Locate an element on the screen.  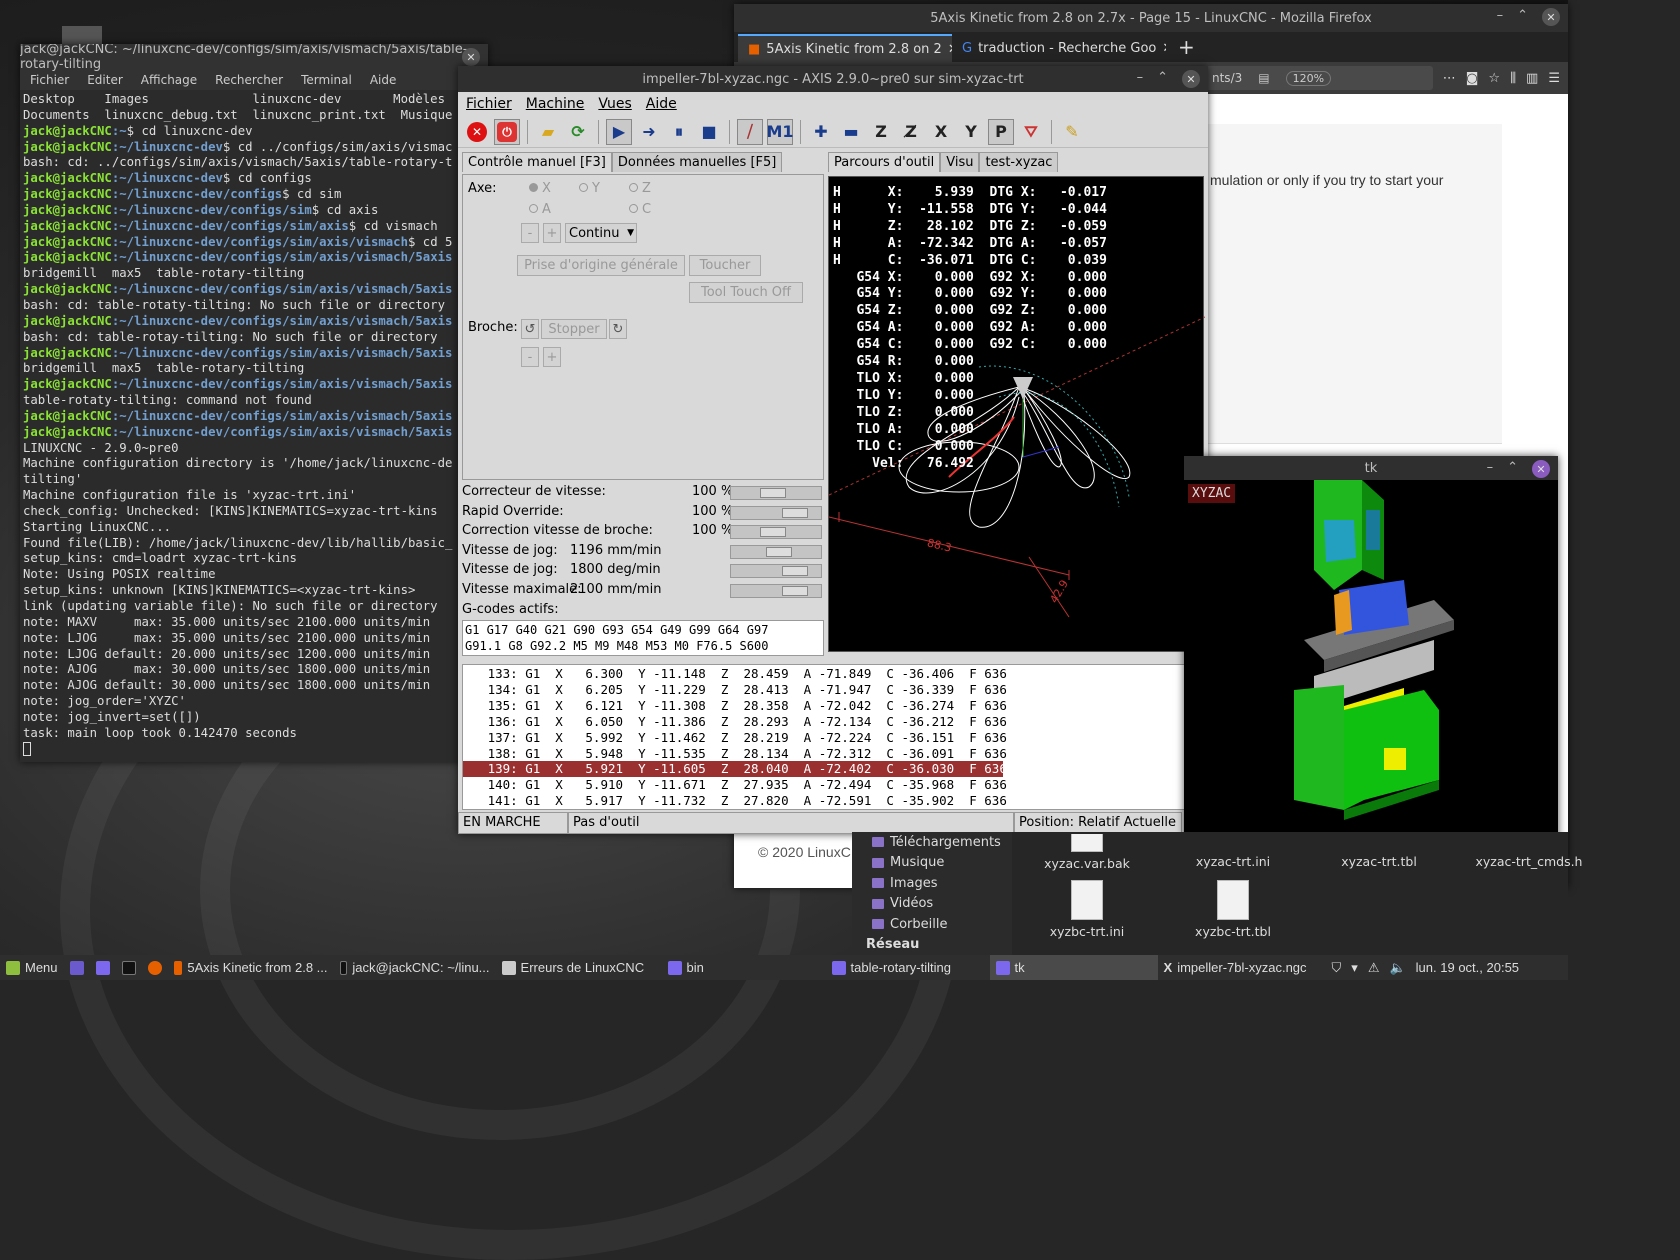
tab-toolpath: Parcours d'outil is located at coordinates (884, 162).